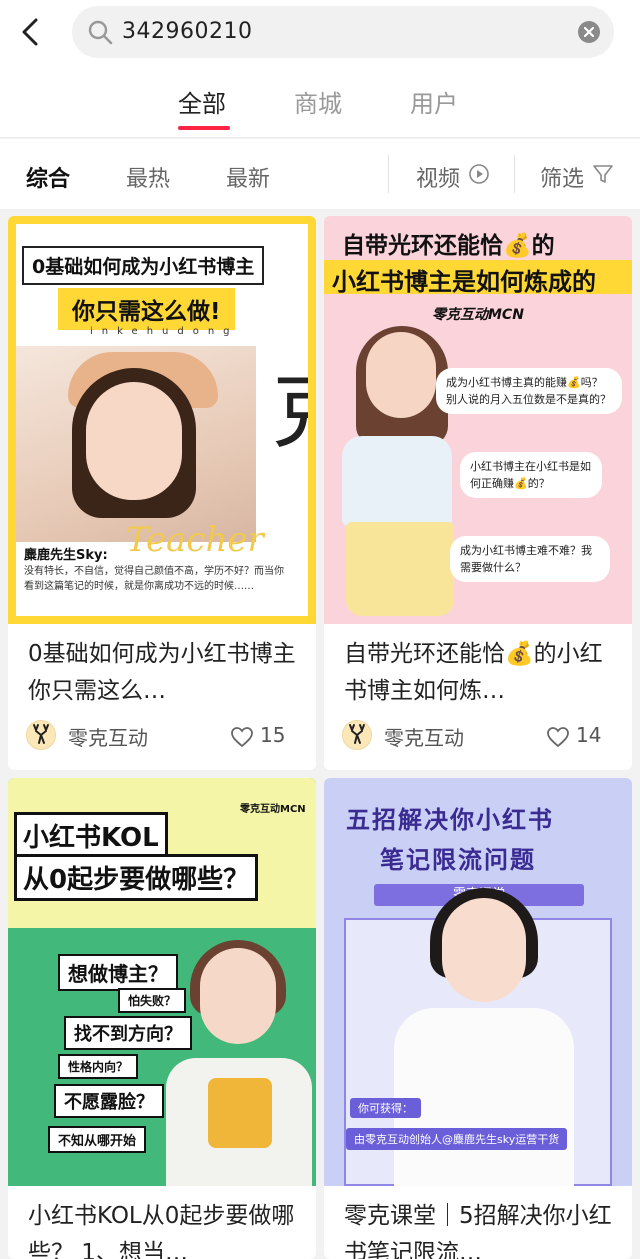 Image resolution: width=640 pixels, height=1259 pixels. What do you see at coordinates (97, 1139) in the screenshot?
I see `cover-label: 不知从哪开始` at bounding box center [97, 1139].